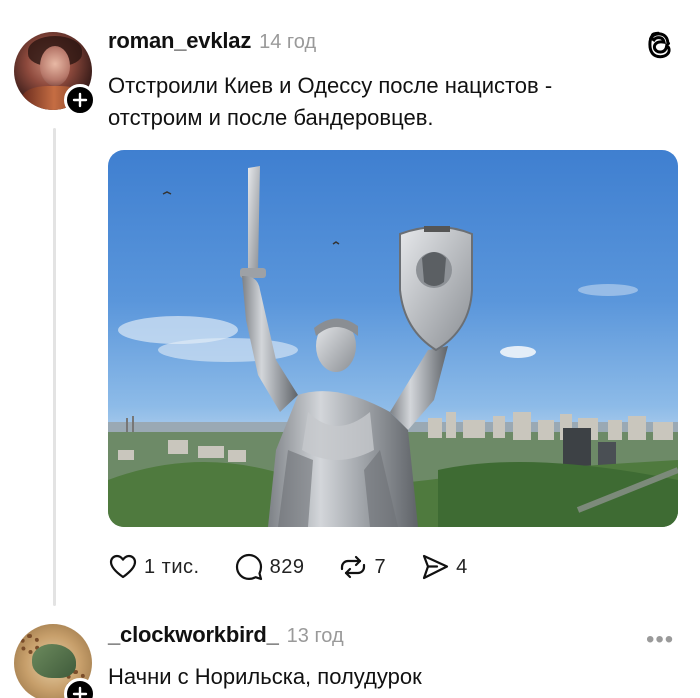 This screenshot has width=700, height=698. I want to click on reply-text: Начни с Норильска, полудурок, so click(265, 676).